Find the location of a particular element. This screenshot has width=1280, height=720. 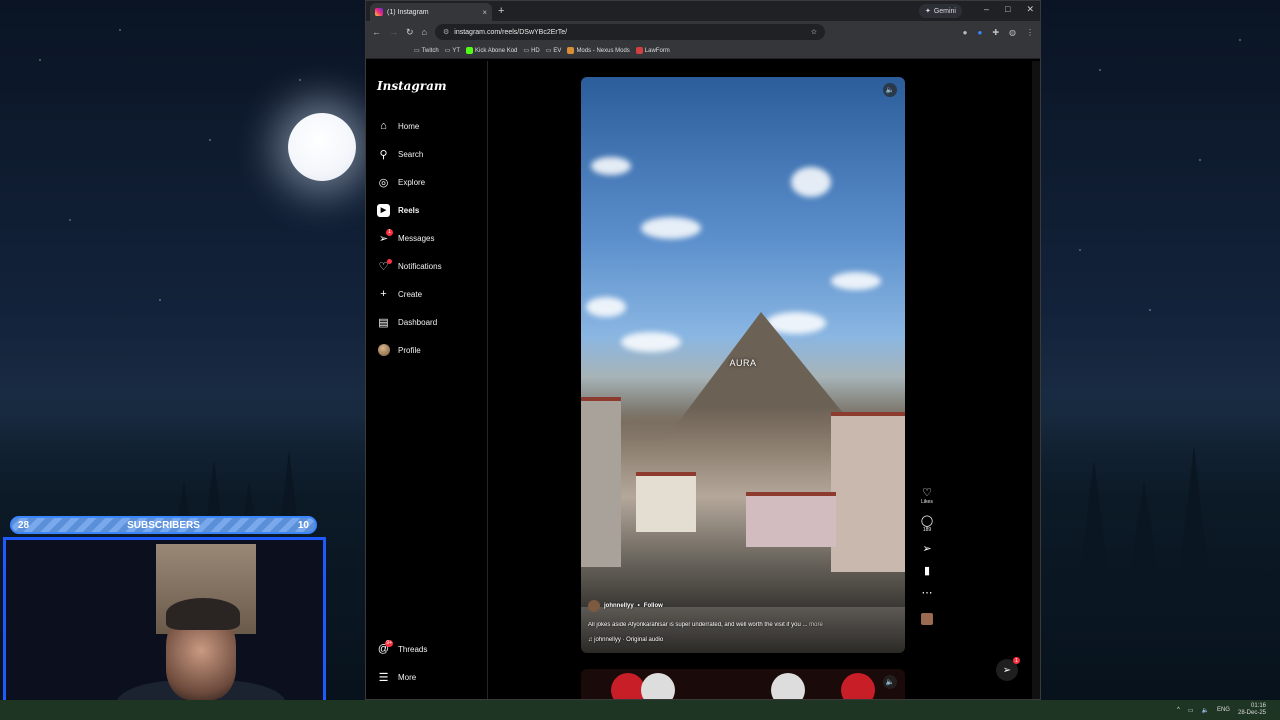

bookmark-label: LawForm is located at coordinates (657, 50).